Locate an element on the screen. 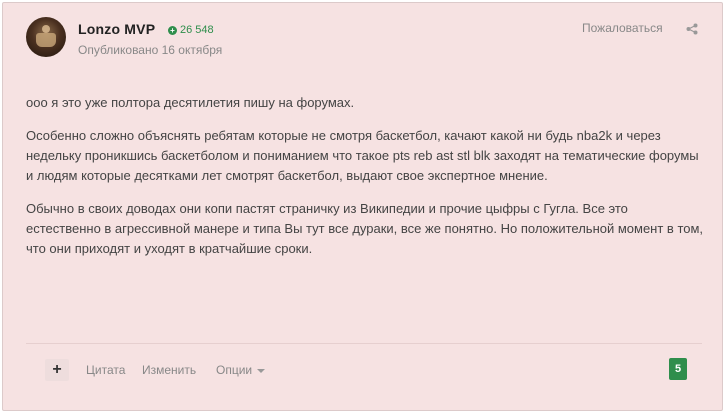  author-name: Lonzo MVP is located at coordinates (116, 29).